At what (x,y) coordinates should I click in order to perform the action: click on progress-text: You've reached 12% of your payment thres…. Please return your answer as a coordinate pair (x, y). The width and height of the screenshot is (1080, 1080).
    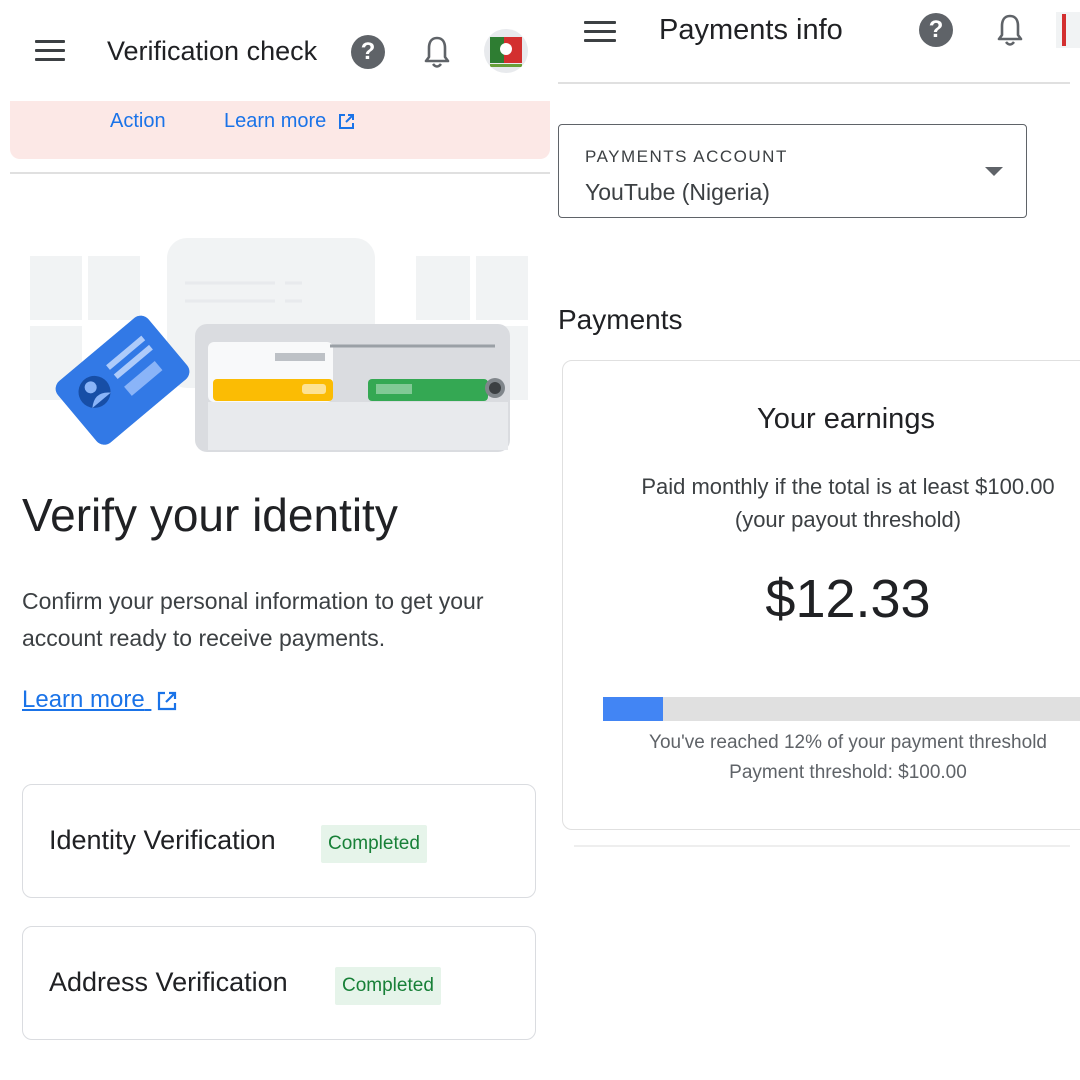
    Looking at the image, I should click on (848, 742).